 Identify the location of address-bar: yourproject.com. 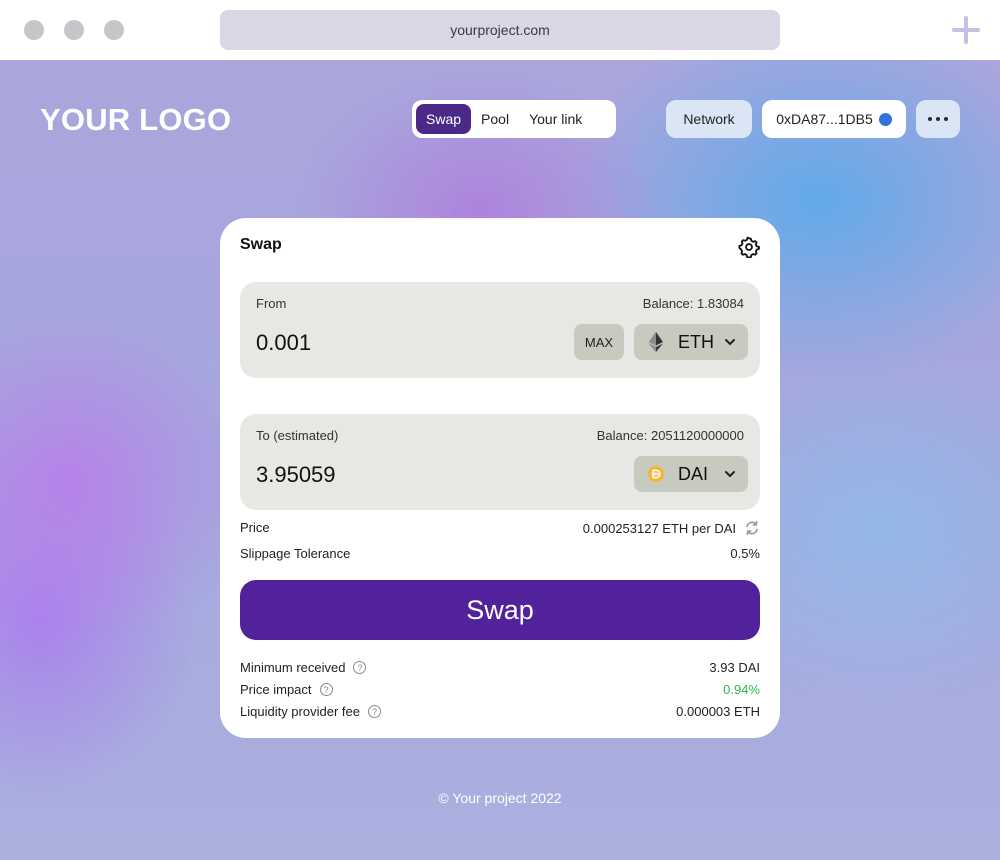
(500, 30).